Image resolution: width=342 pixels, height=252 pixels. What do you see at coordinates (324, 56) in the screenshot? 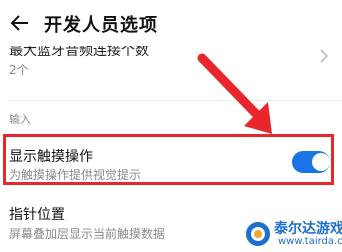
I see `chevron-right-icon` at bounding box center [324, 56].